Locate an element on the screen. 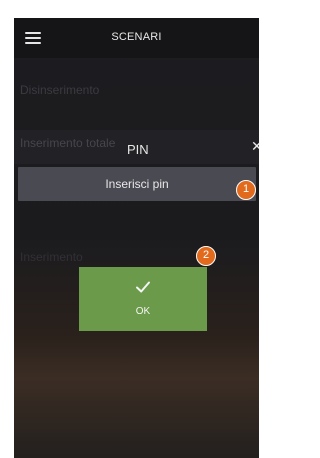 This screenshot has height=458, width=320. ok-button: OK is located at coordinates (143, 299).